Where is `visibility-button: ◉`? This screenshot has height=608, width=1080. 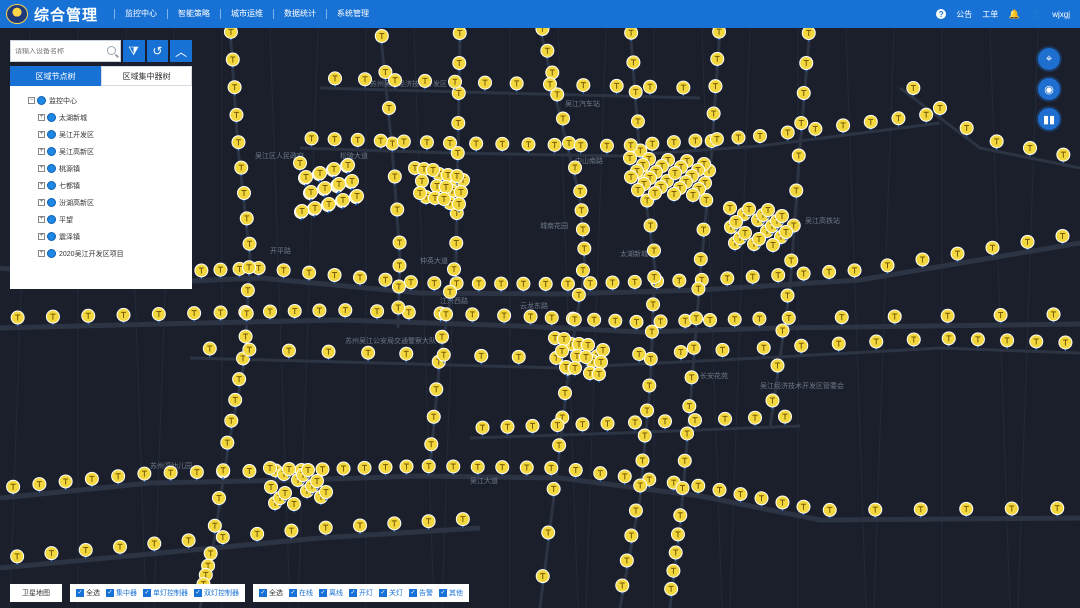 visibility-button: ◉ is located at coordinates (1049, 89).